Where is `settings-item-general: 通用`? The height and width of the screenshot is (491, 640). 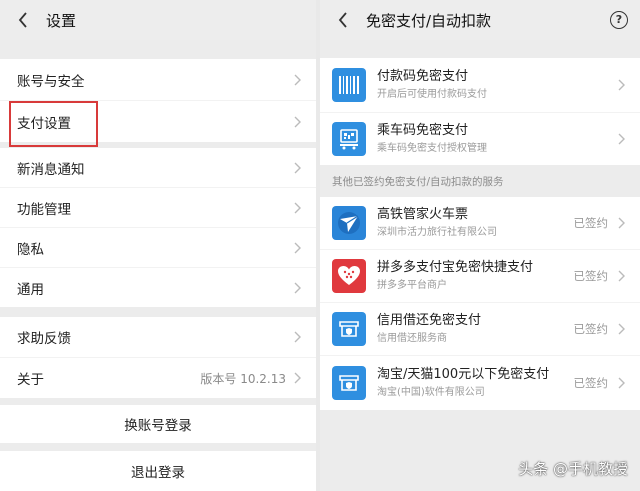 settings-item-general: 通用 is located at coordinates (158, 287).